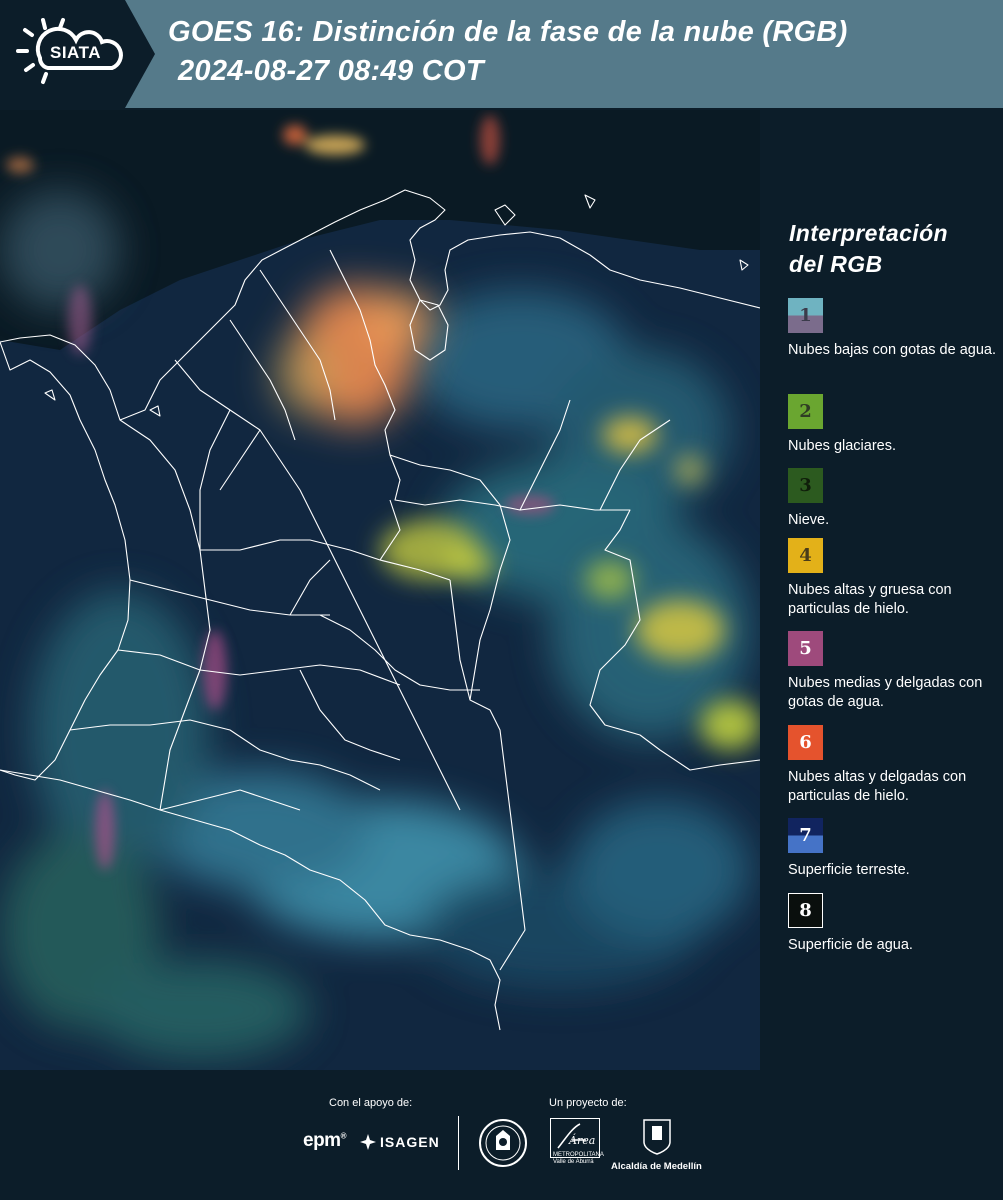  I want to click on area-sub2: Valle de Aburrá, so click(573, 1162).